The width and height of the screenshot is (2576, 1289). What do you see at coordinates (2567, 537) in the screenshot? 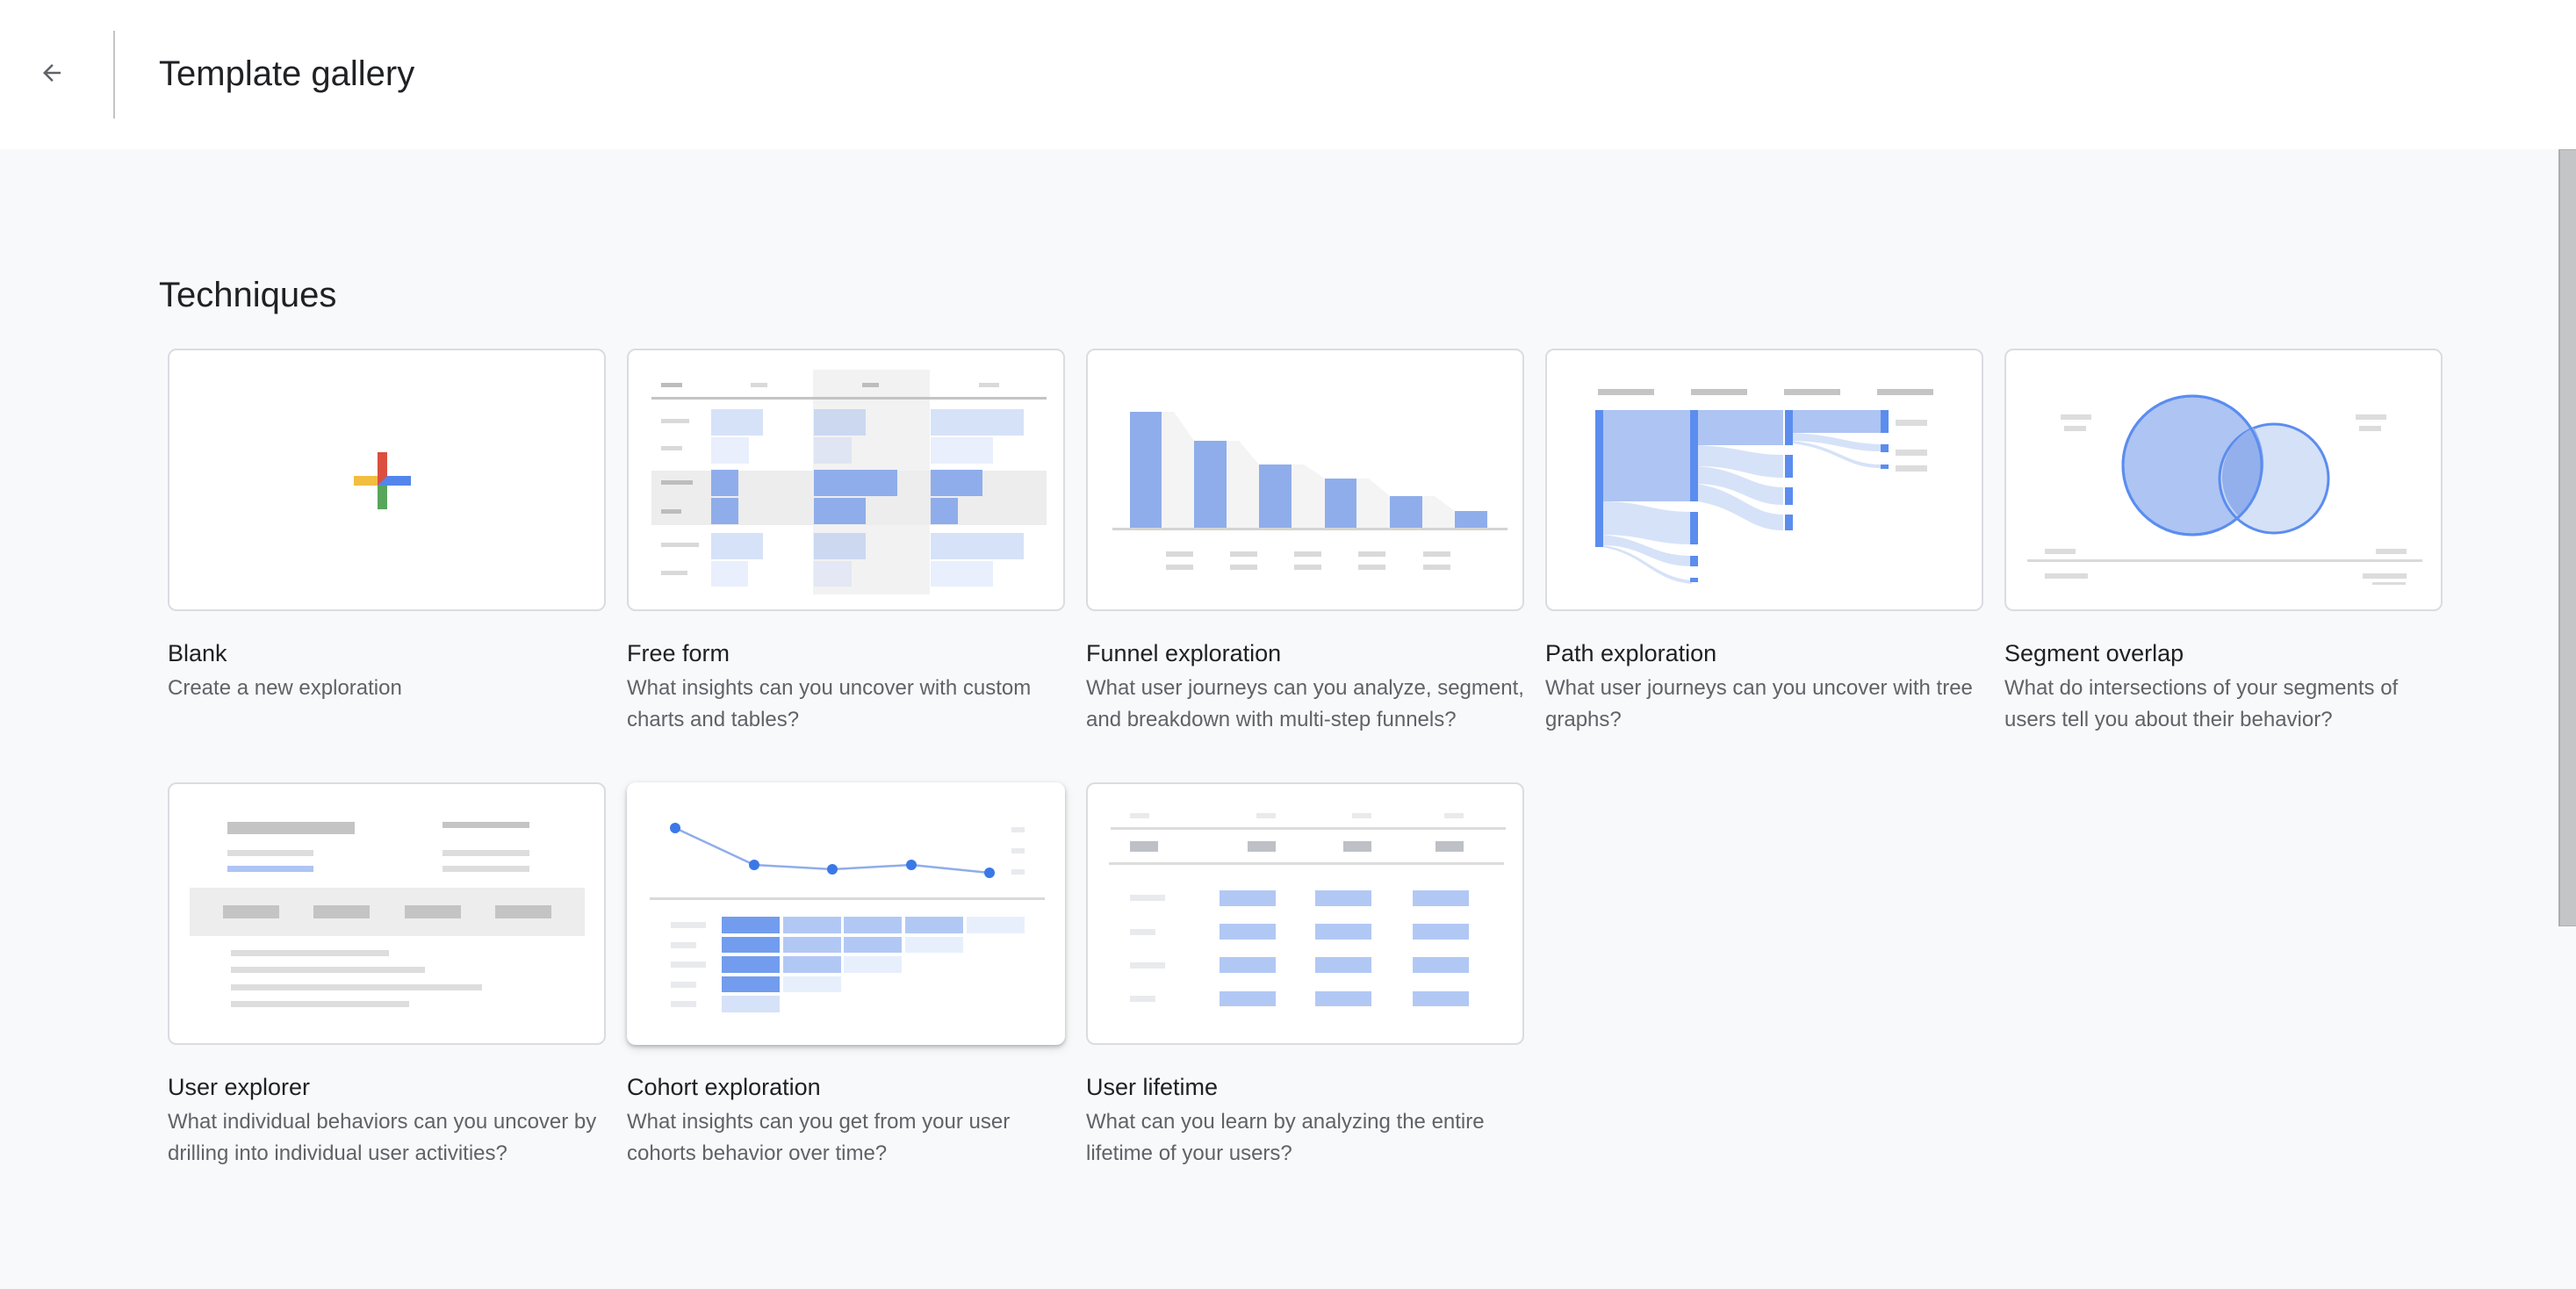
I see `scrollbar-thumb` at bounding box center [2567, 537].